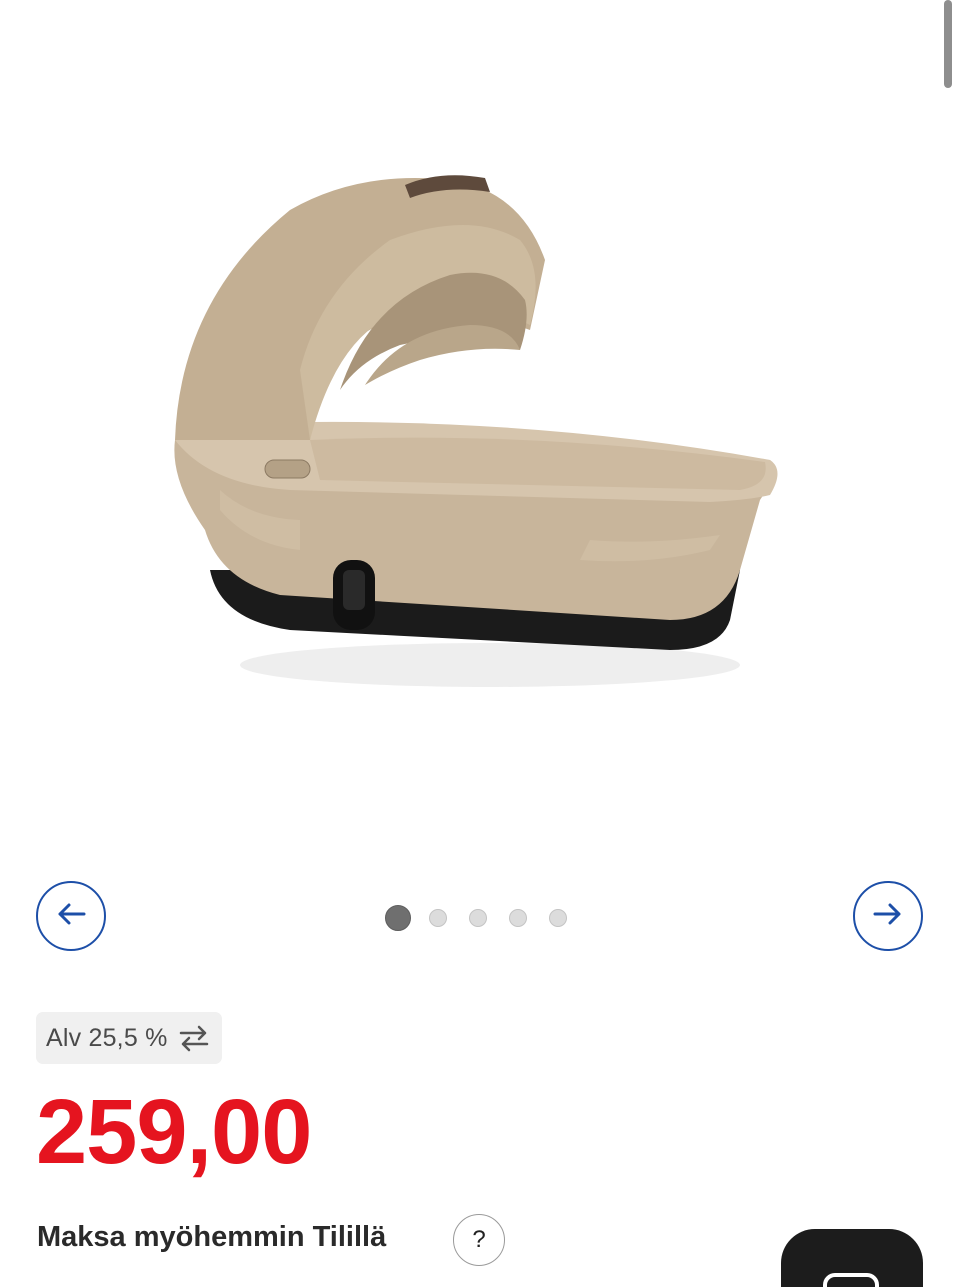  Describe the element at coordinates (948, 44) in the screenshot. I see `scrollbar` at that location.